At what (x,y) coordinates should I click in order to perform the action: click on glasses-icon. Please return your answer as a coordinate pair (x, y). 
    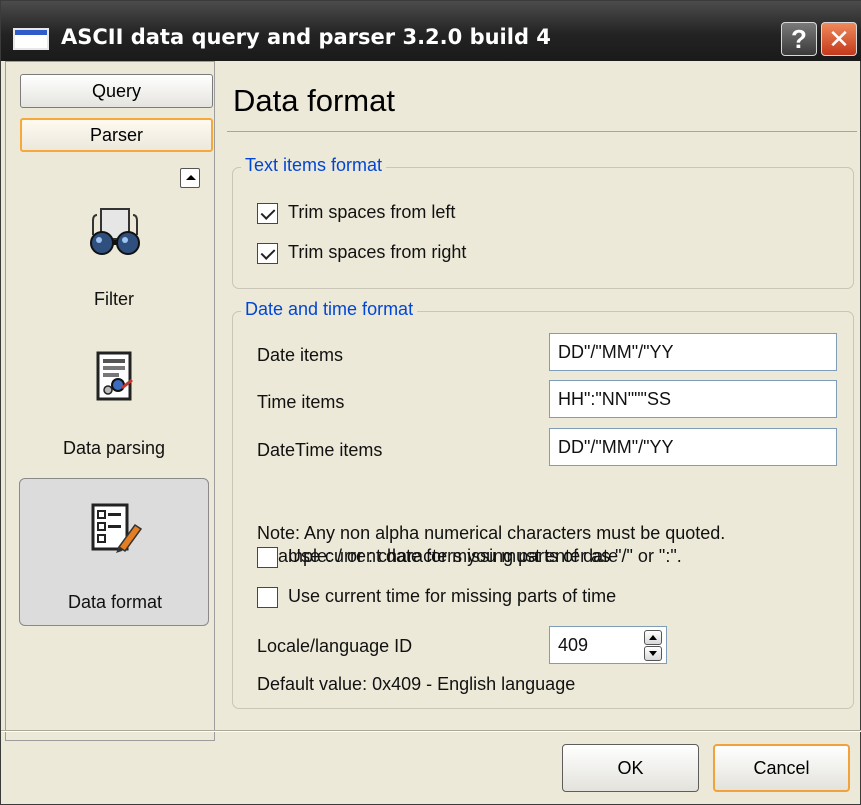
    Looking at the image, I should click on (115, 231).